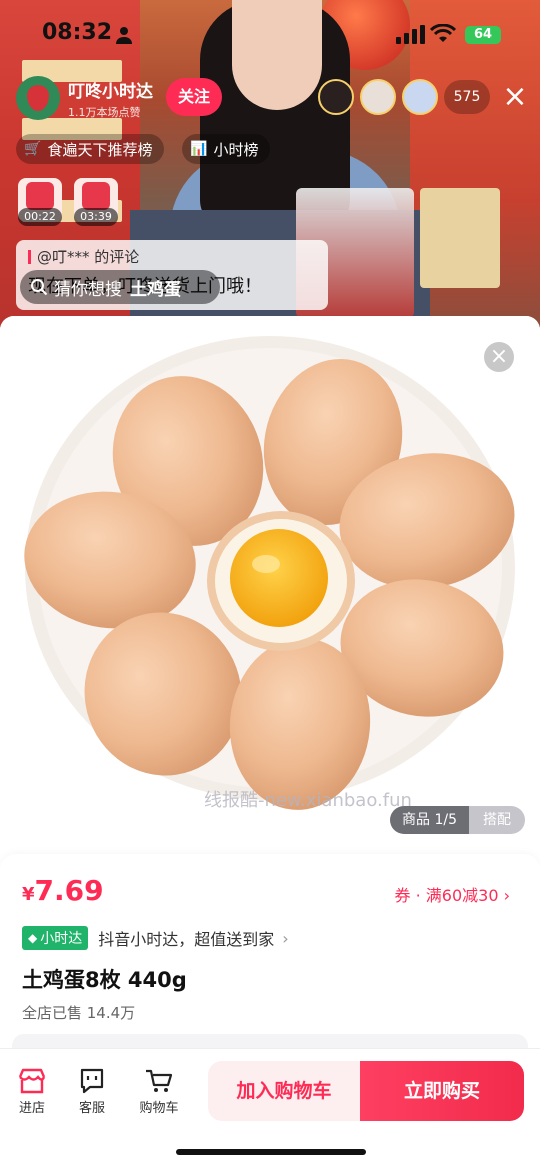  I want to click on cart-icon, so click(159, 1080).